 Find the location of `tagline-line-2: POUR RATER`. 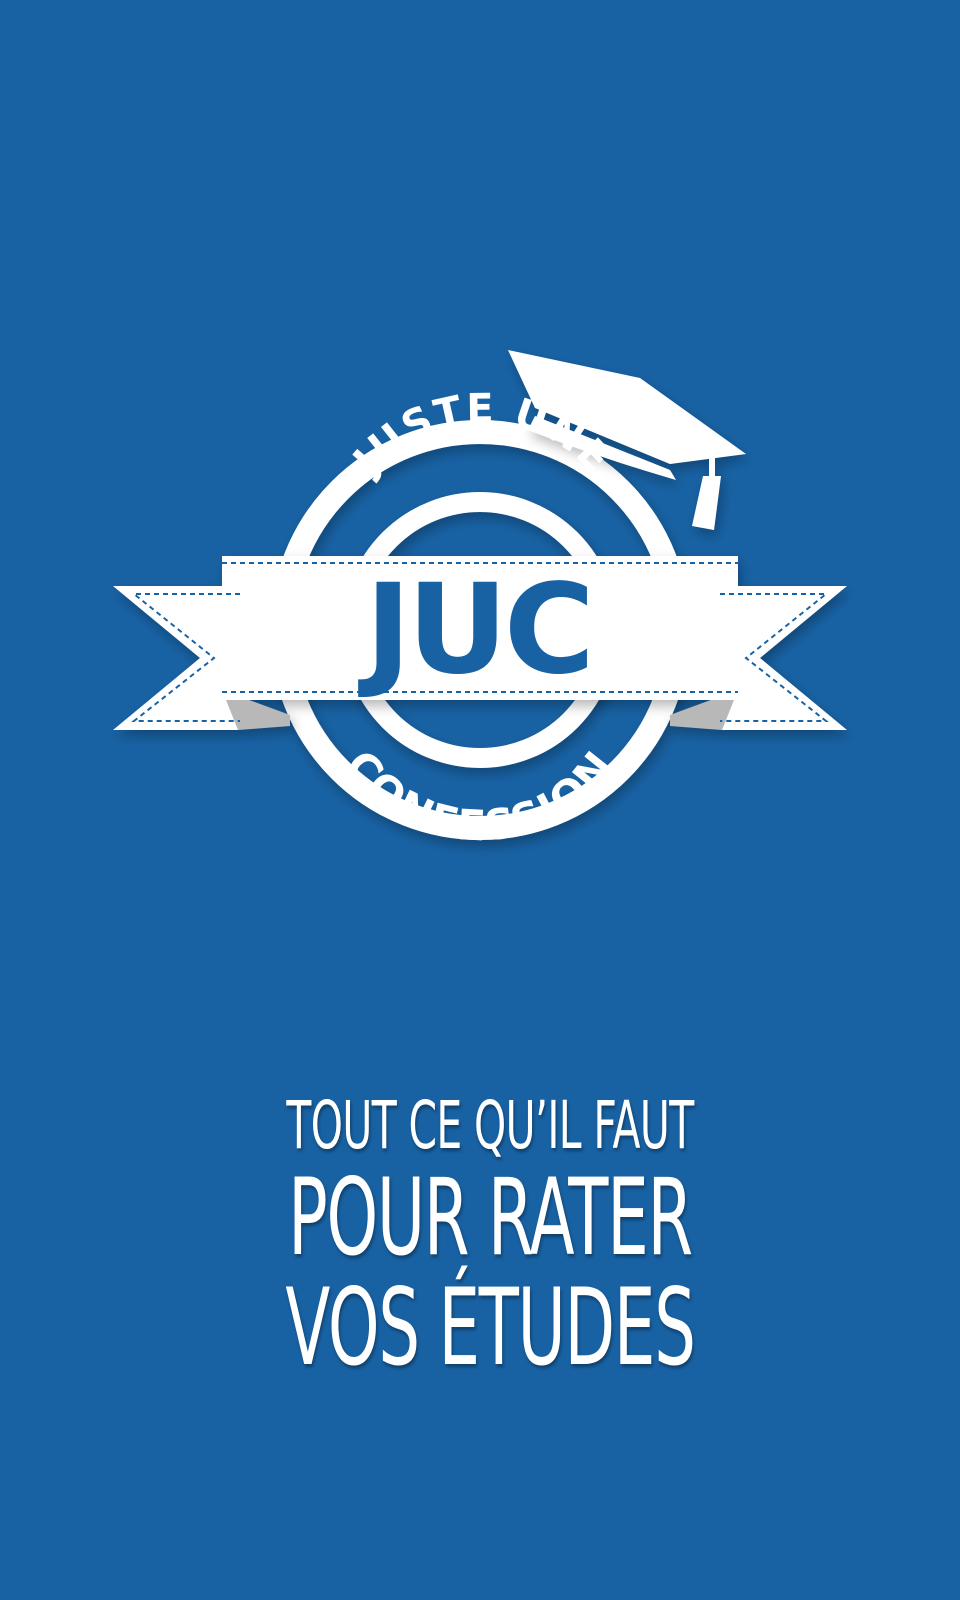

tagline-line-2: POUR RATER is located at coordinates (490, 1217).